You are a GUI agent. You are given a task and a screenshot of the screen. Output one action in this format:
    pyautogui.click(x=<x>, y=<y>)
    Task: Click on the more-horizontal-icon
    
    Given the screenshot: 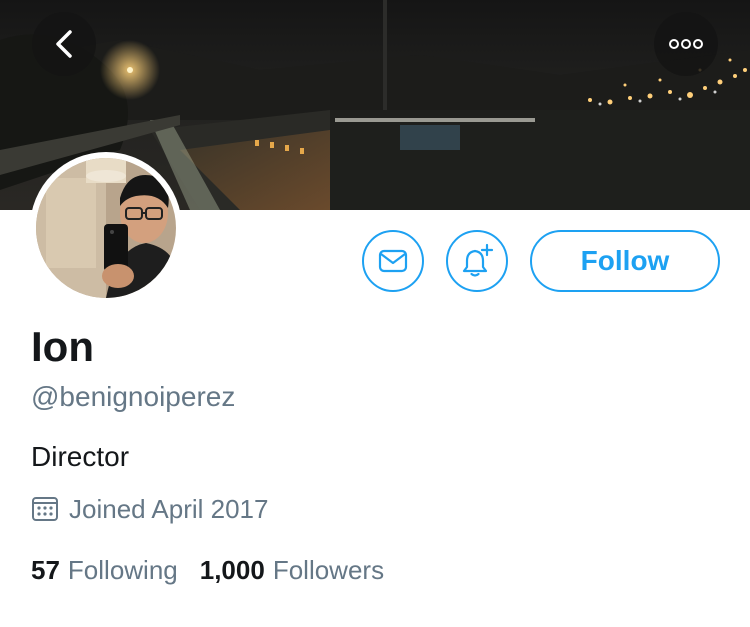 What is the action you would take?
    pyautogui.click(x=686, y=44)
    